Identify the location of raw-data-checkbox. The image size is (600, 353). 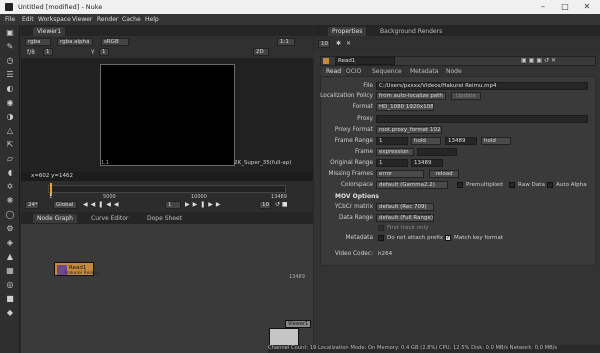
(512, 185).